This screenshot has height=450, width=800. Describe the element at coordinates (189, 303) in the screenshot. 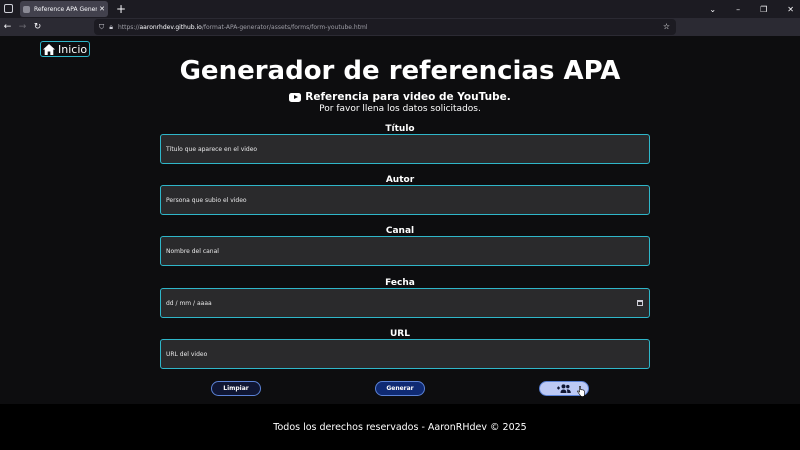

I see `date-placeholder: dd / mm / aaaa` at that location.